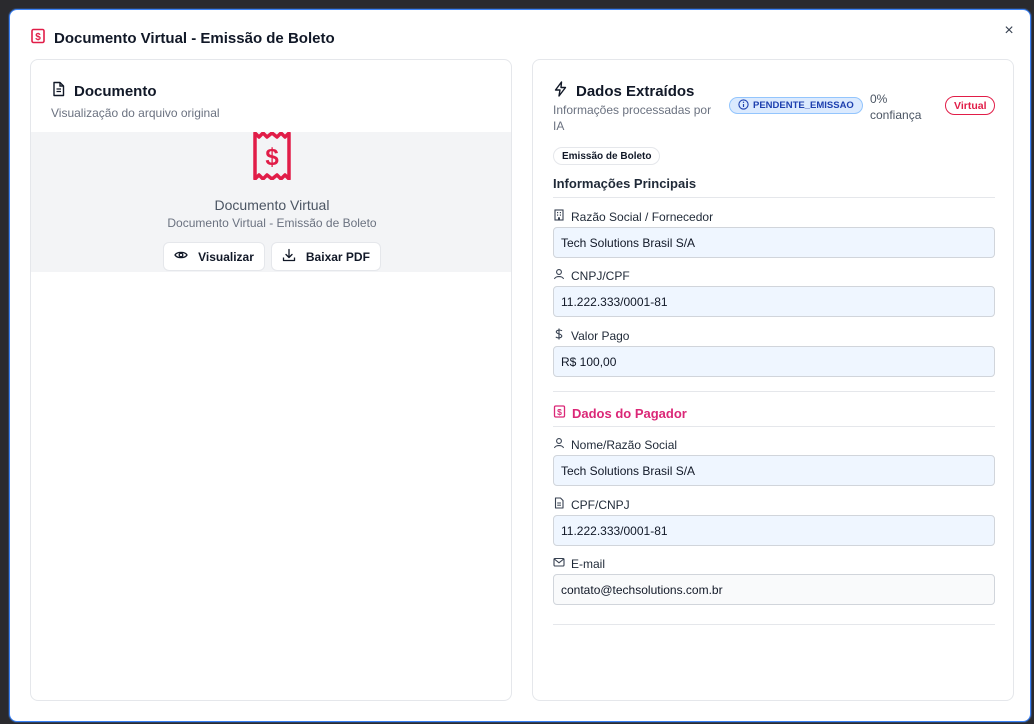 This screenshot has height=724, width=1034. Describe the element at coordinates (743, 105) in the screenshot. I see `info-icon` at that location.